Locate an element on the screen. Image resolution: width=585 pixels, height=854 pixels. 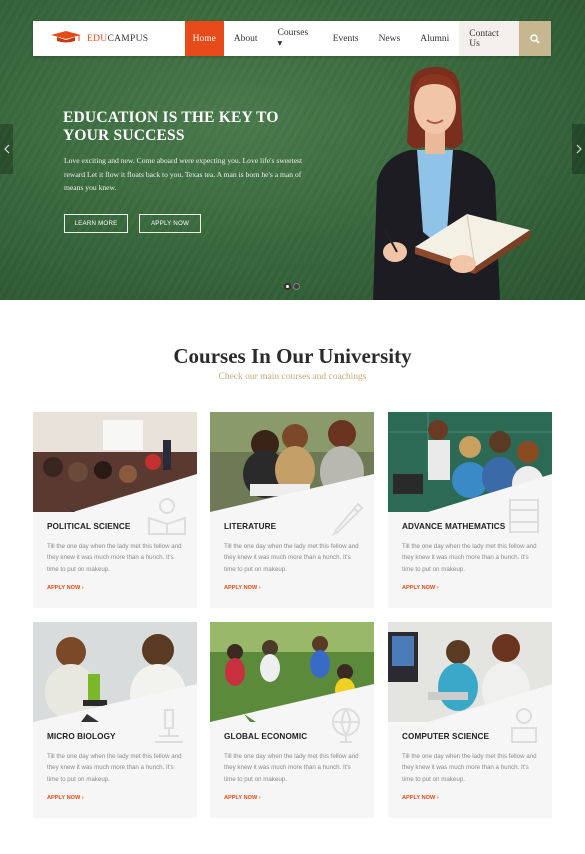
graduation-cap-icon is located at coordinates (66, 39).